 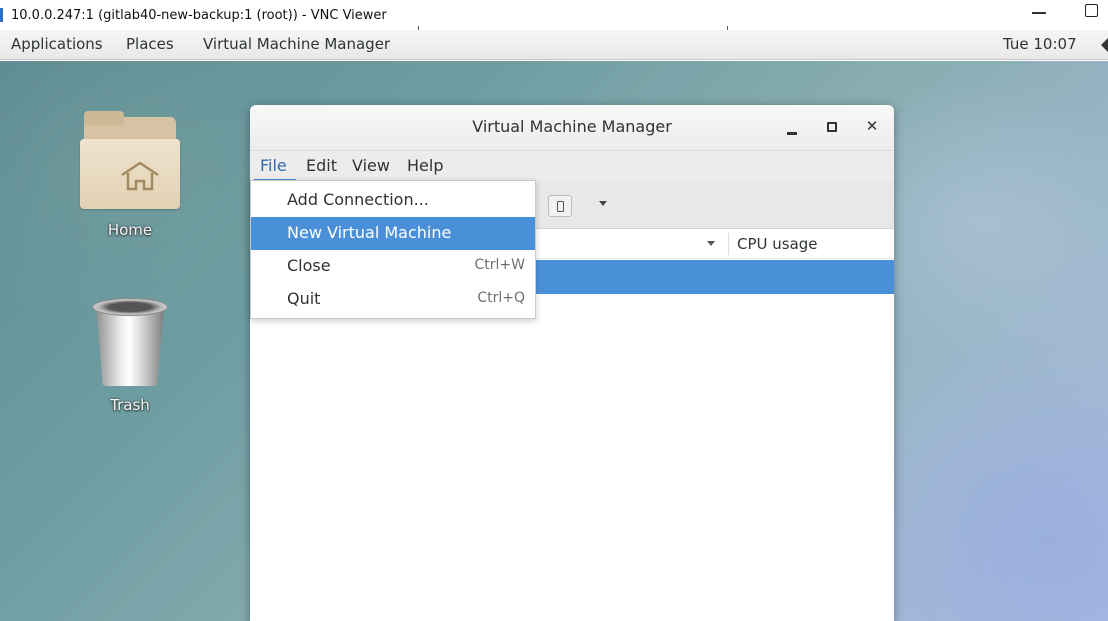 I want to click on desktop-icon-label: Trash, so click(x=130, y=405).